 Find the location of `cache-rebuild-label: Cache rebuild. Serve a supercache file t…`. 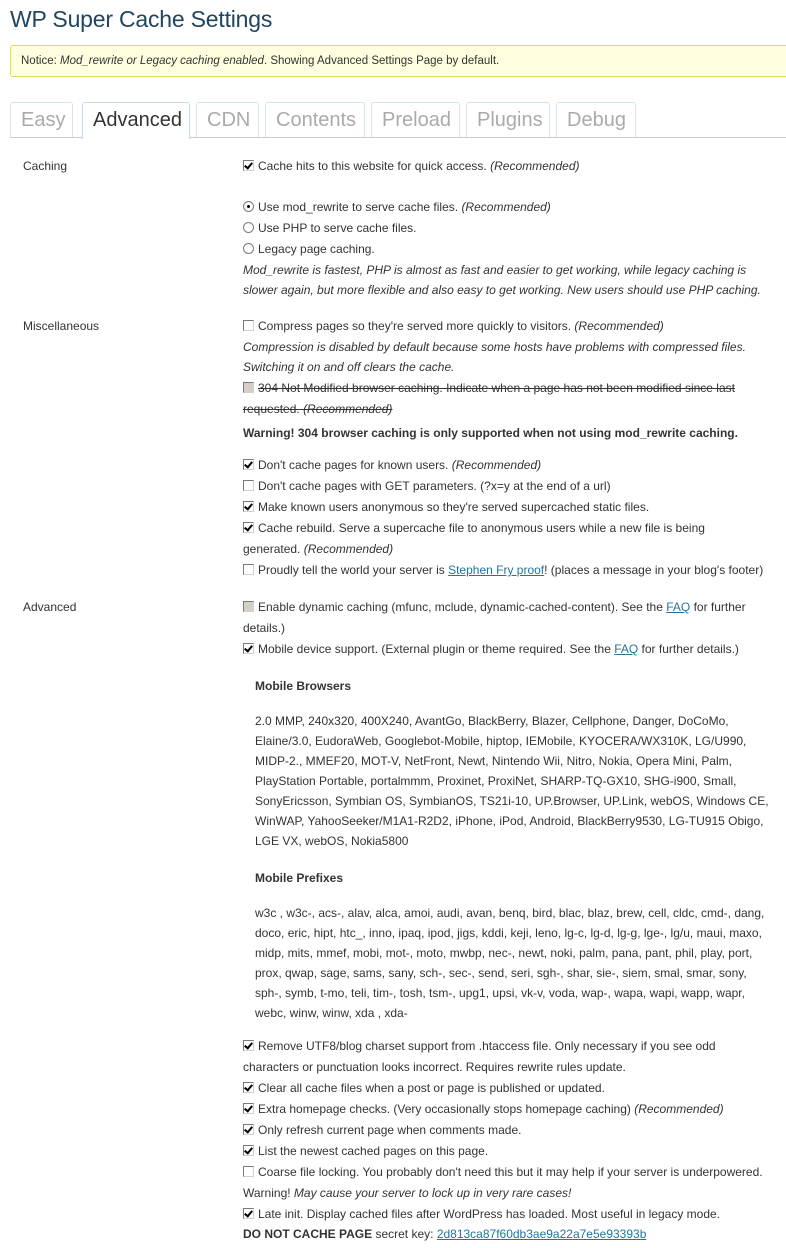

cache-rebuild-label: Cache rebuild. Serve a supercache file t… is located at coordinates (481, 528).